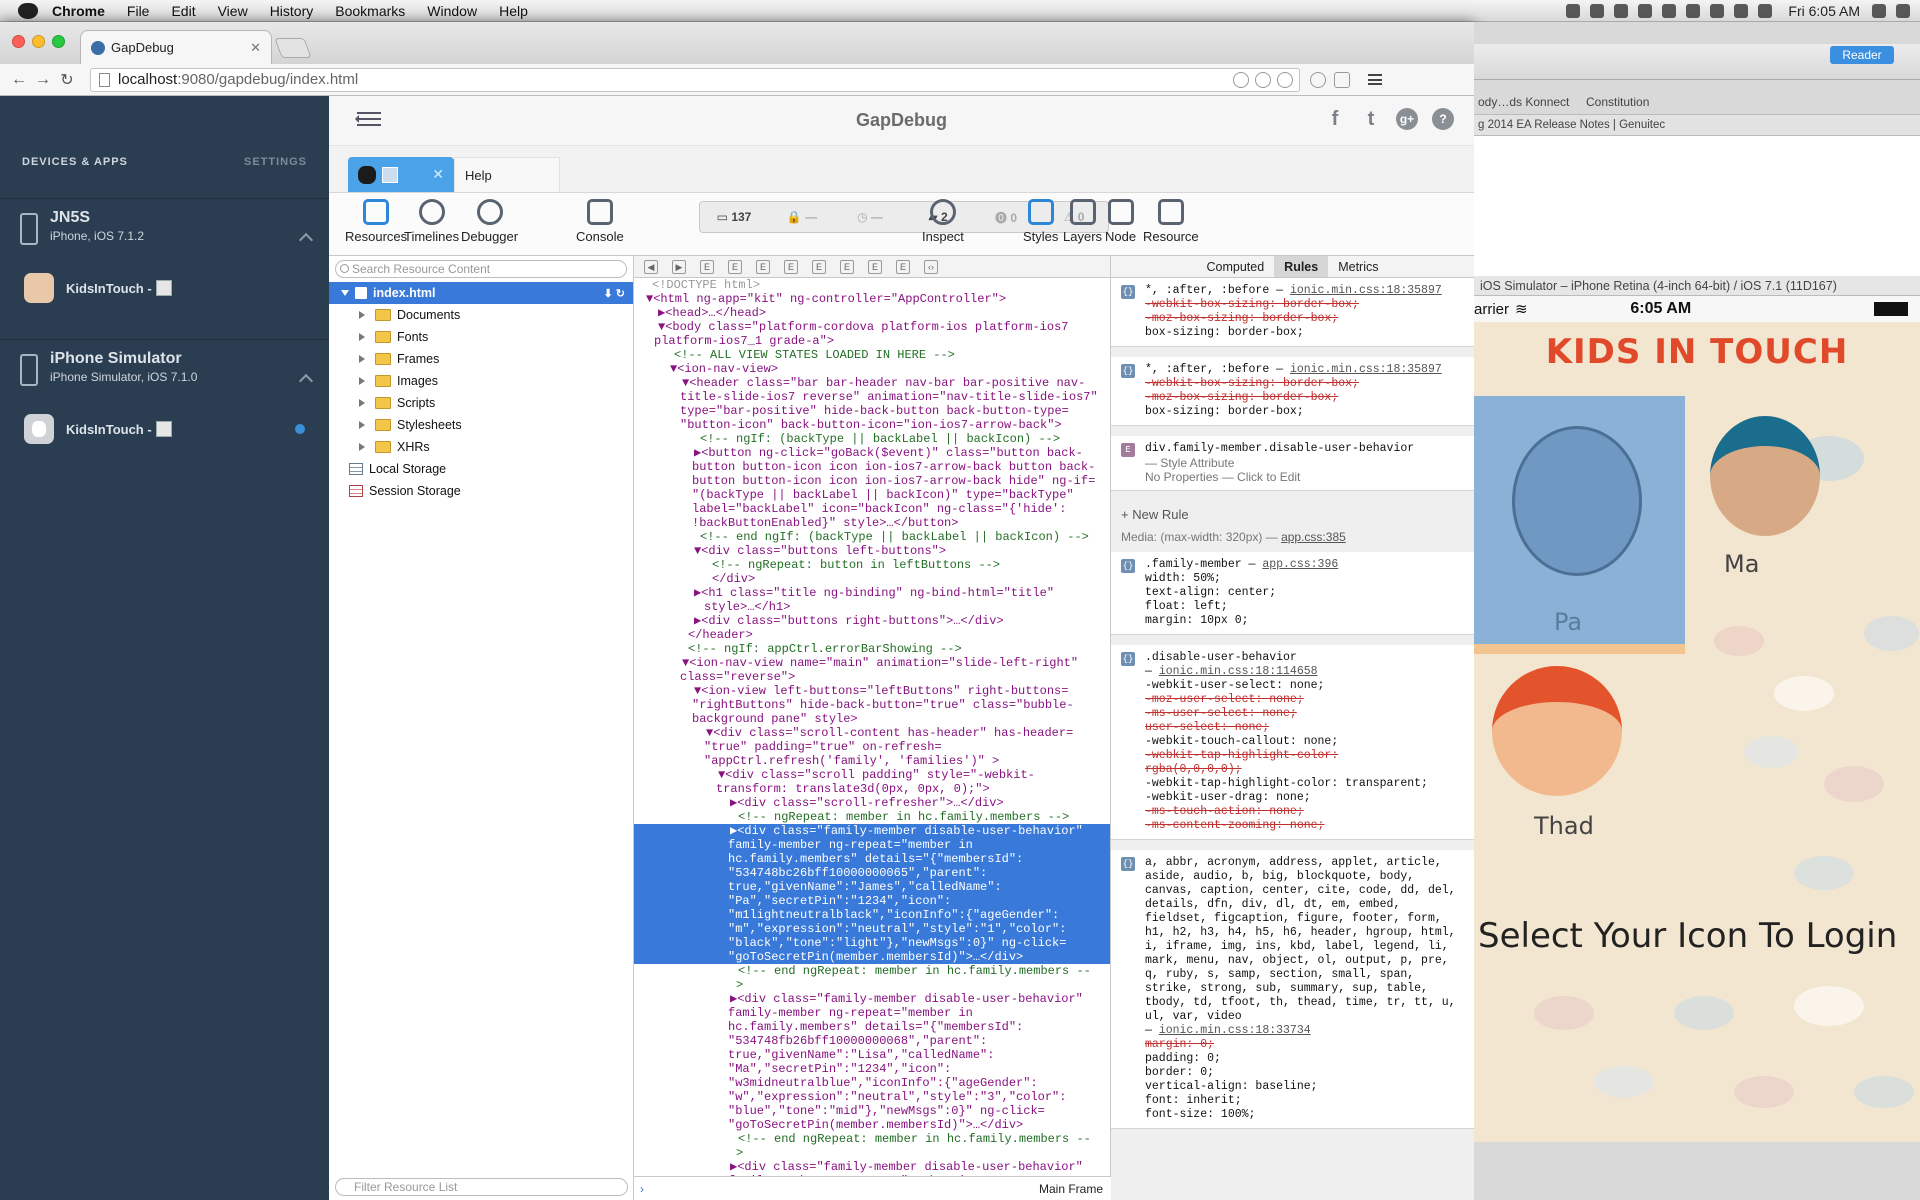  I want to click on tree-item-fonts: Fonts, so click(481, 337).